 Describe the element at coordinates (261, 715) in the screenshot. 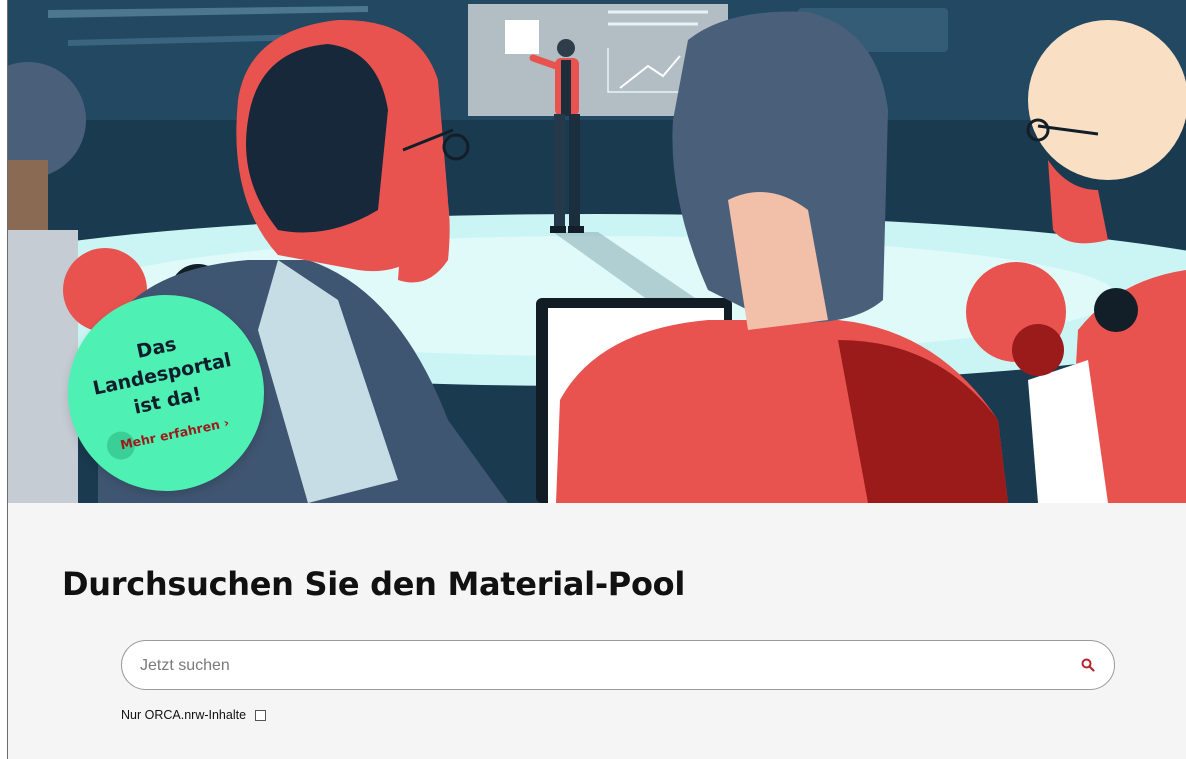

I see `orca-filter-checkbox` at that location.